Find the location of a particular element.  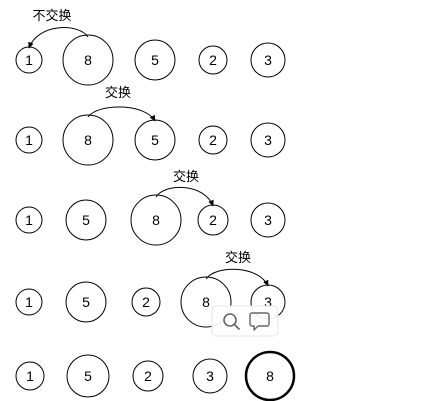

diagram-row-2: 1 8 5 2 3 交换 is located at coordinates (150, 125).